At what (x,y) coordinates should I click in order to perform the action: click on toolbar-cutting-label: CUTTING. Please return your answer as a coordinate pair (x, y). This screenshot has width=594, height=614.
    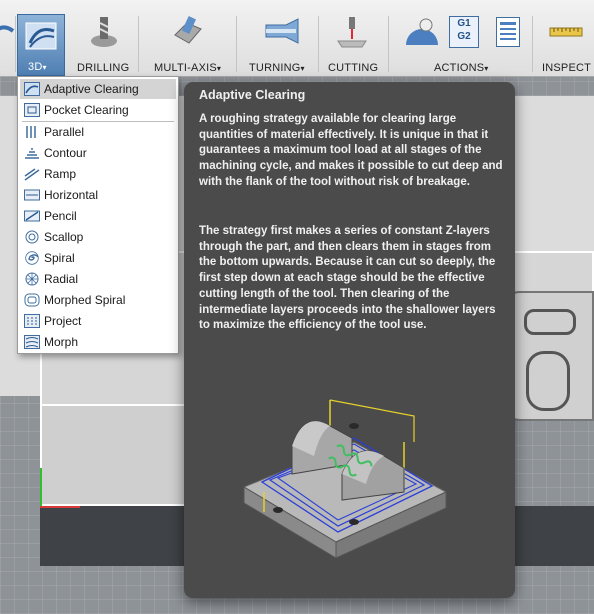
    Looking at the image, I should click on (353, 68).